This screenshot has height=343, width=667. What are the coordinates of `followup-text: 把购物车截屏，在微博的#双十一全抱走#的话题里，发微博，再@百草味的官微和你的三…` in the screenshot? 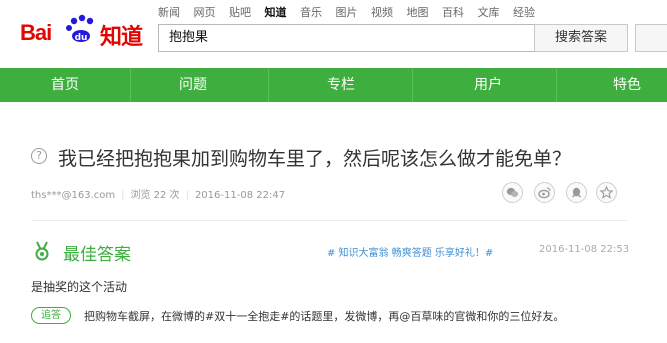 It's located at (324, 316).